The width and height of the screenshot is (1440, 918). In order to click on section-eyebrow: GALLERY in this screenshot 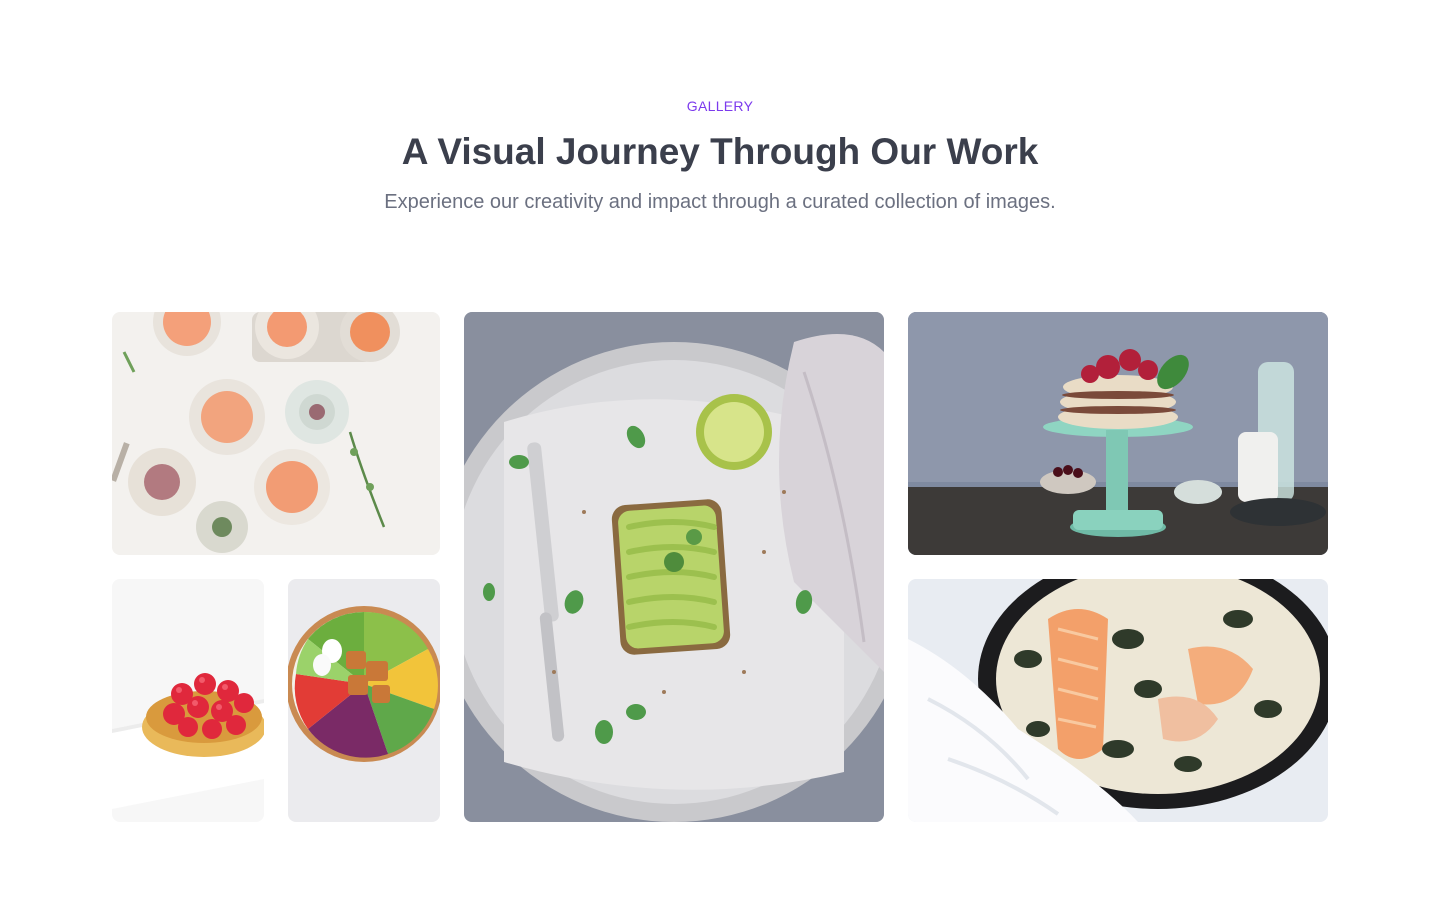, I will do `click(720, 106)`.